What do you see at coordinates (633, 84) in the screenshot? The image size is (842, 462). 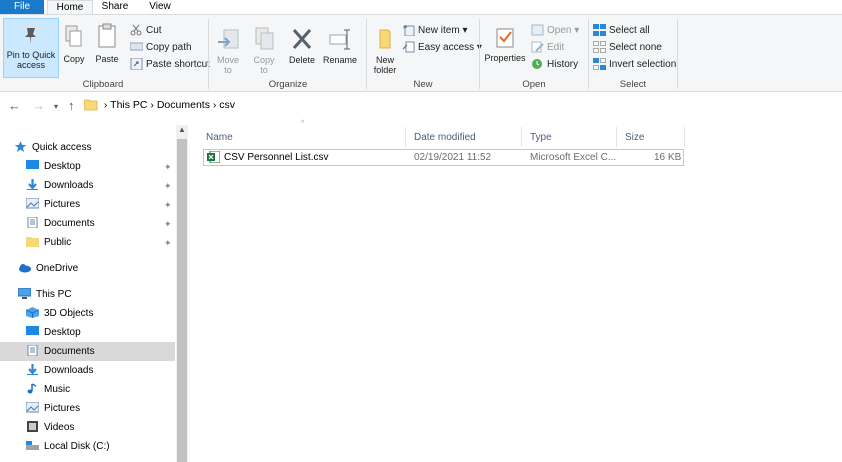 I see `select-group-label: Select` at bounding box center [633, 84].